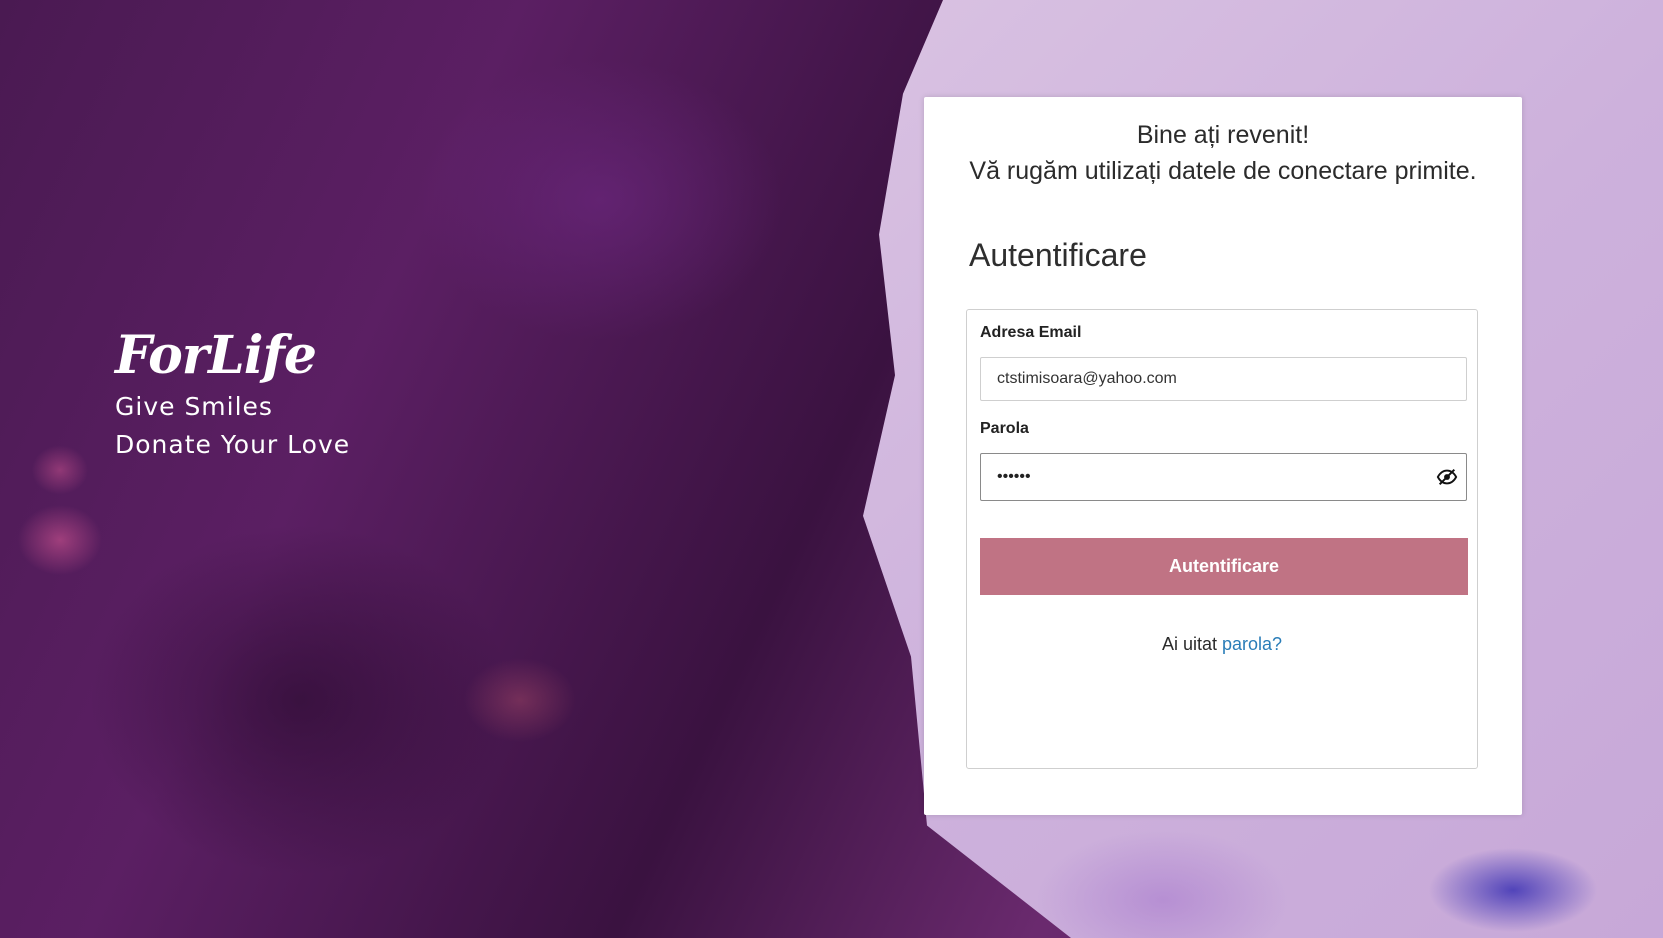 This screenshot has width=1663, height=938. Describe the element at coordinates (233, 444) in the screenshot. I see `brand-tagline-2: Donate Your Love` at that location.